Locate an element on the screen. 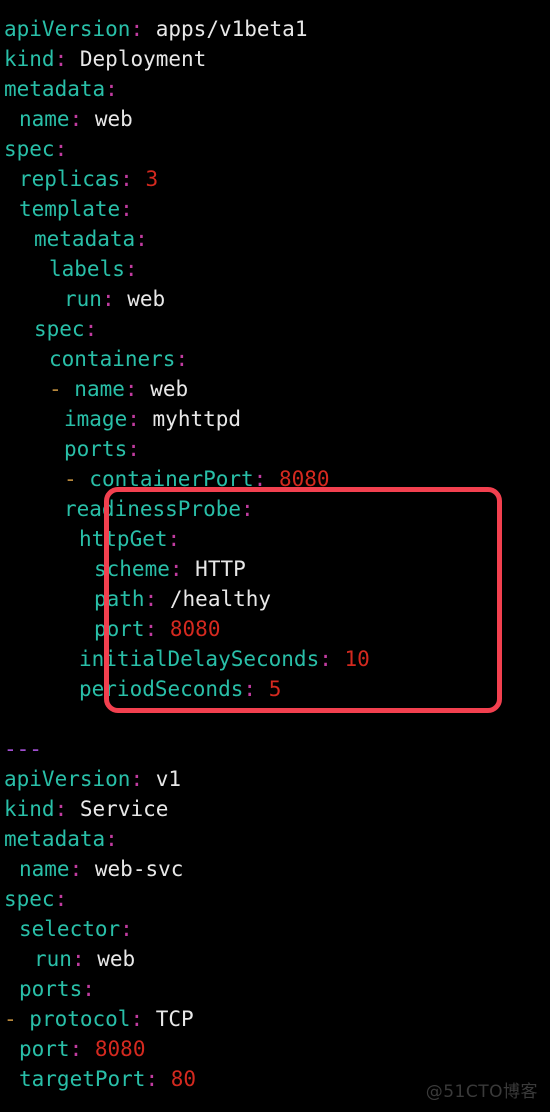  code-line: scheme: HTTP is located at coordinates (275, 569).